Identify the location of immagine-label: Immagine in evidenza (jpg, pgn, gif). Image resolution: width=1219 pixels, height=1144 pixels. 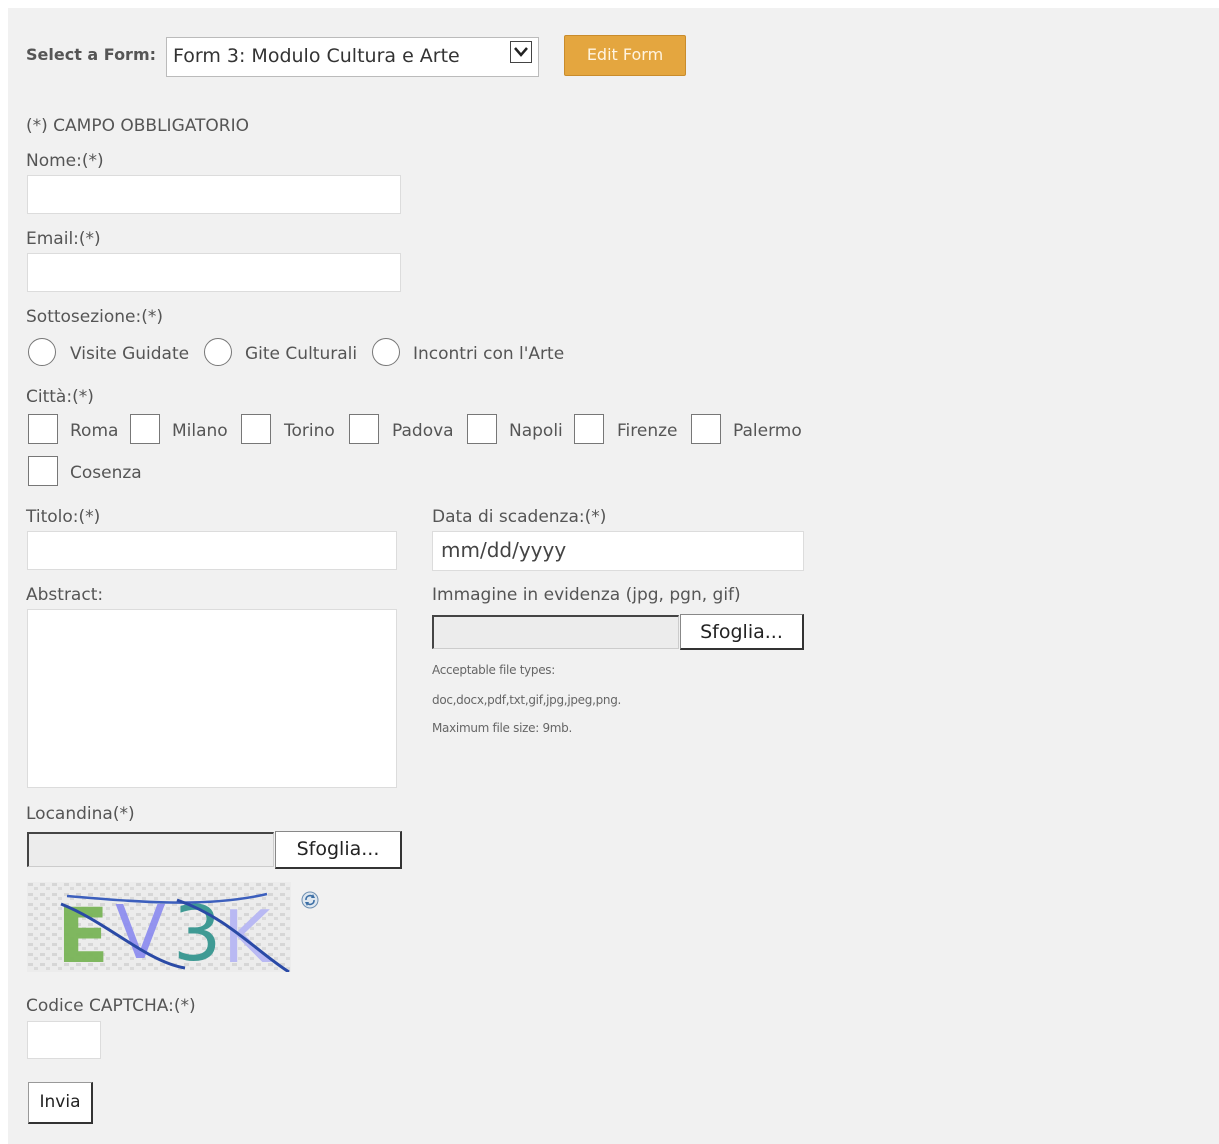
(586, 595).